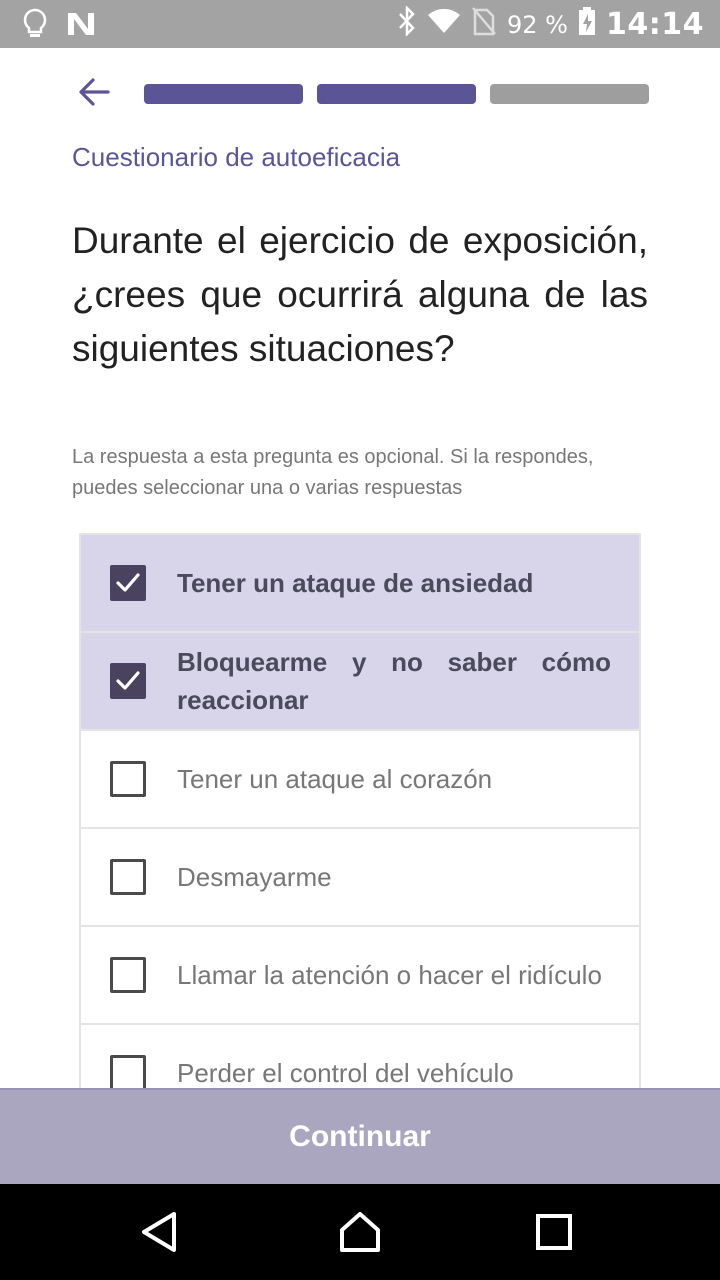  What do you see at coordinates (407, 23) in the screenshot?
I see `bluetooth-icon` at bounding box center [407, 23].